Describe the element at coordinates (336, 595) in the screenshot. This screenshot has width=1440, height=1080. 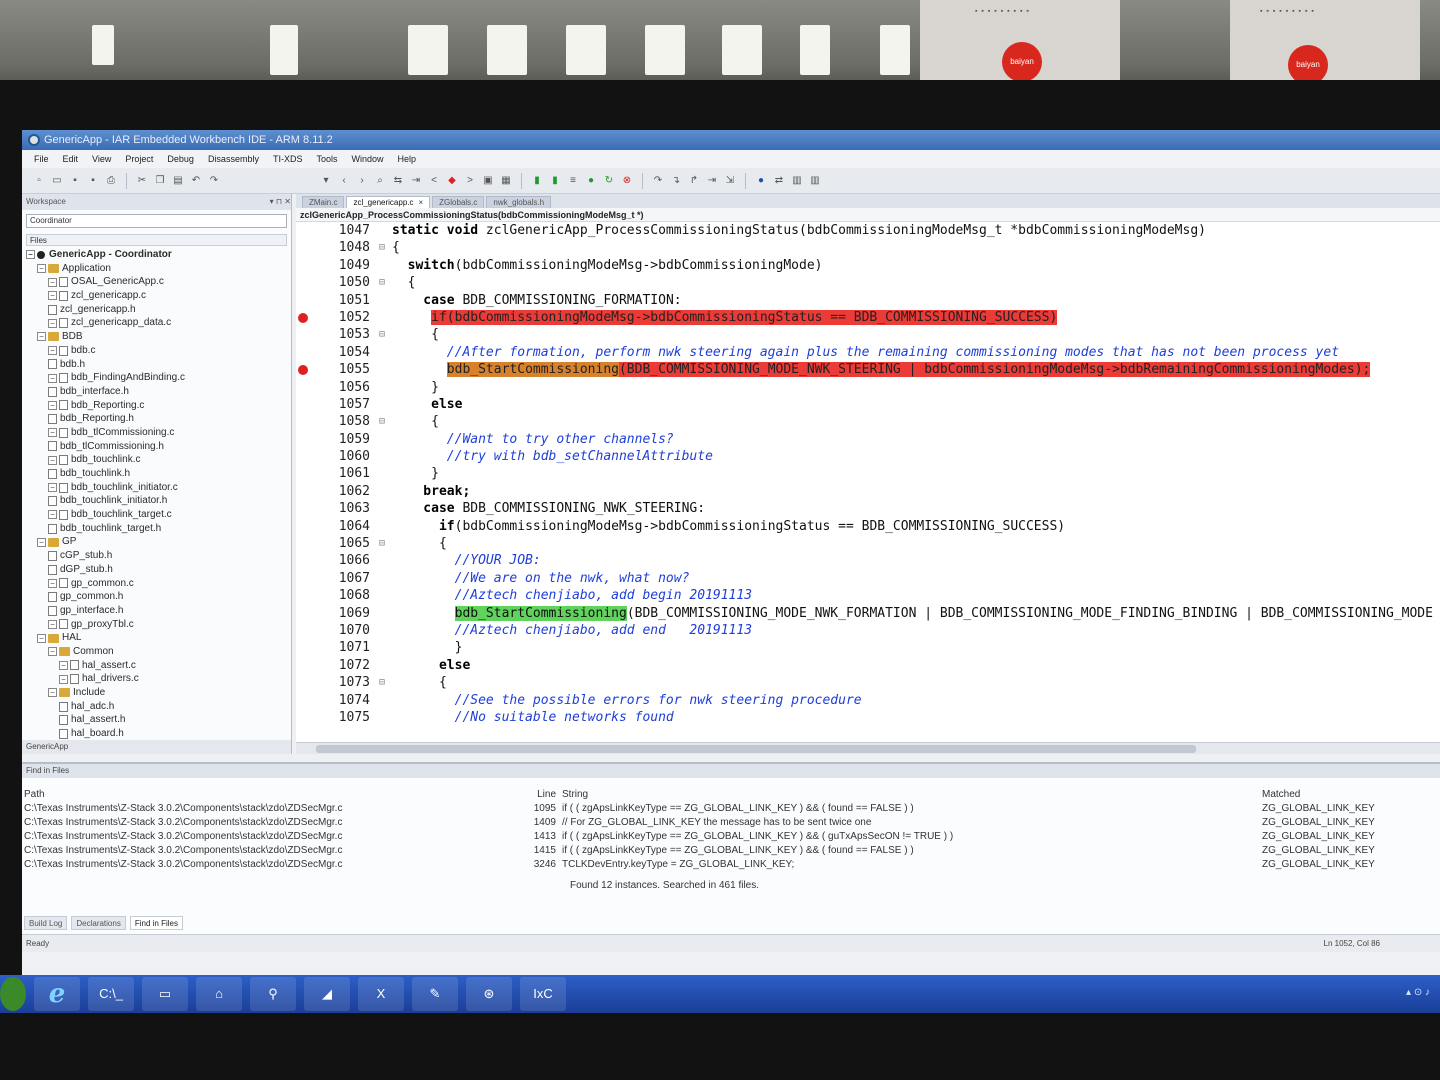
I see `line-number: 1068` at that location.